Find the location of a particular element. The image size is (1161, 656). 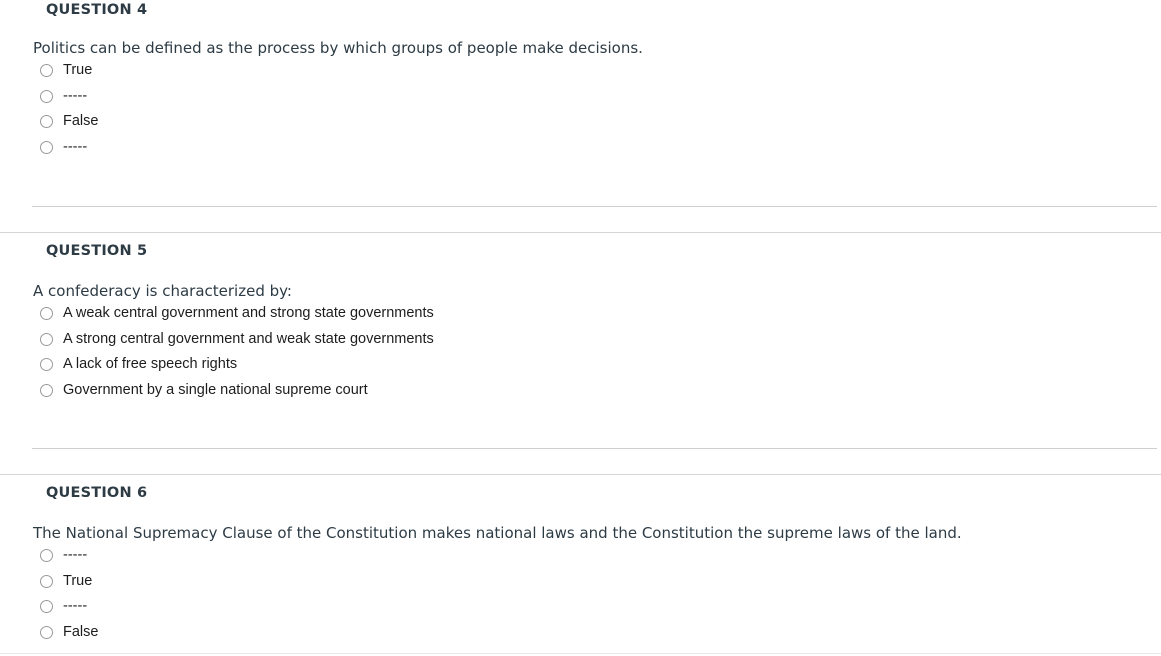

question-title-4: QUESTION 4 is located at coordinates (97, 10).